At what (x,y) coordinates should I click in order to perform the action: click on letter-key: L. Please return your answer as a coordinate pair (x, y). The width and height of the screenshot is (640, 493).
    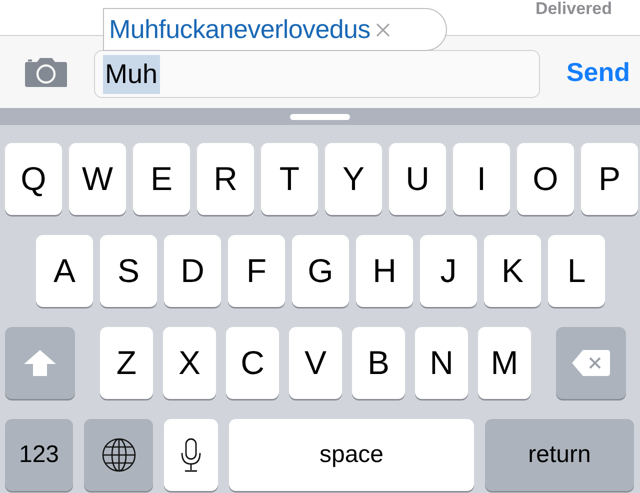
    Looking at the image, I should click on (576, 271).